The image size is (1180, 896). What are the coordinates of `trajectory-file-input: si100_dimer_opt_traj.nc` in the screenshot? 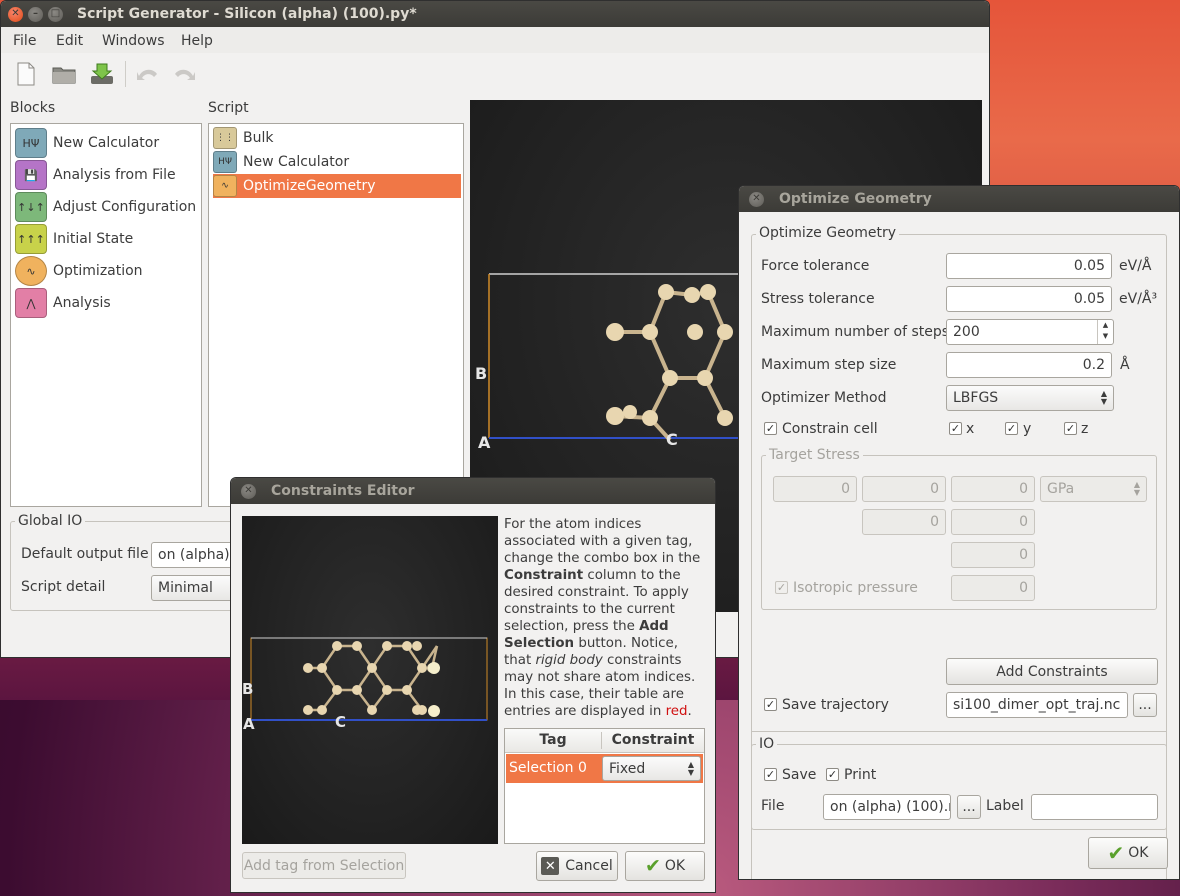 It's located at (1037, 705).